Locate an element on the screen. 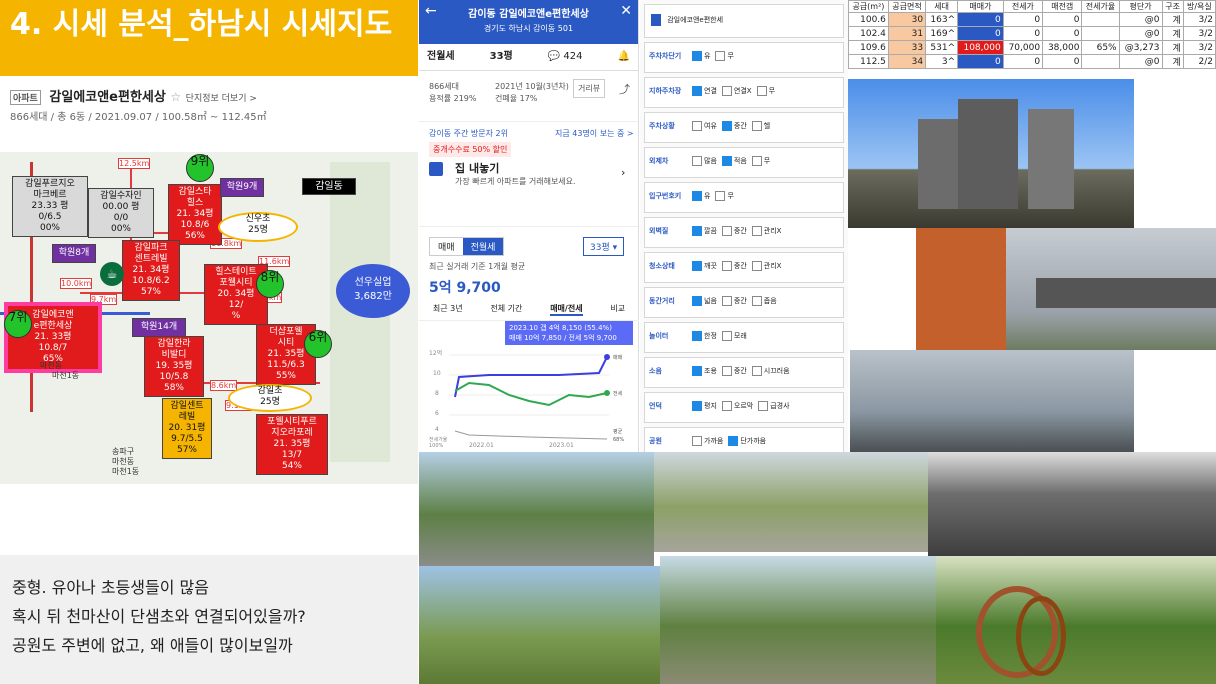 The image size is (1216, 684). note-line: 혹시 뒤 천마산이 단샘초와 연결되어있을까? is located at coordinates (159, 616).